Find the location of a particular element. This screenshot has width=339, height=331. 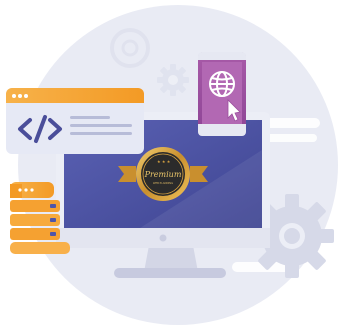

browser-window is located at coordinates (75, 121).